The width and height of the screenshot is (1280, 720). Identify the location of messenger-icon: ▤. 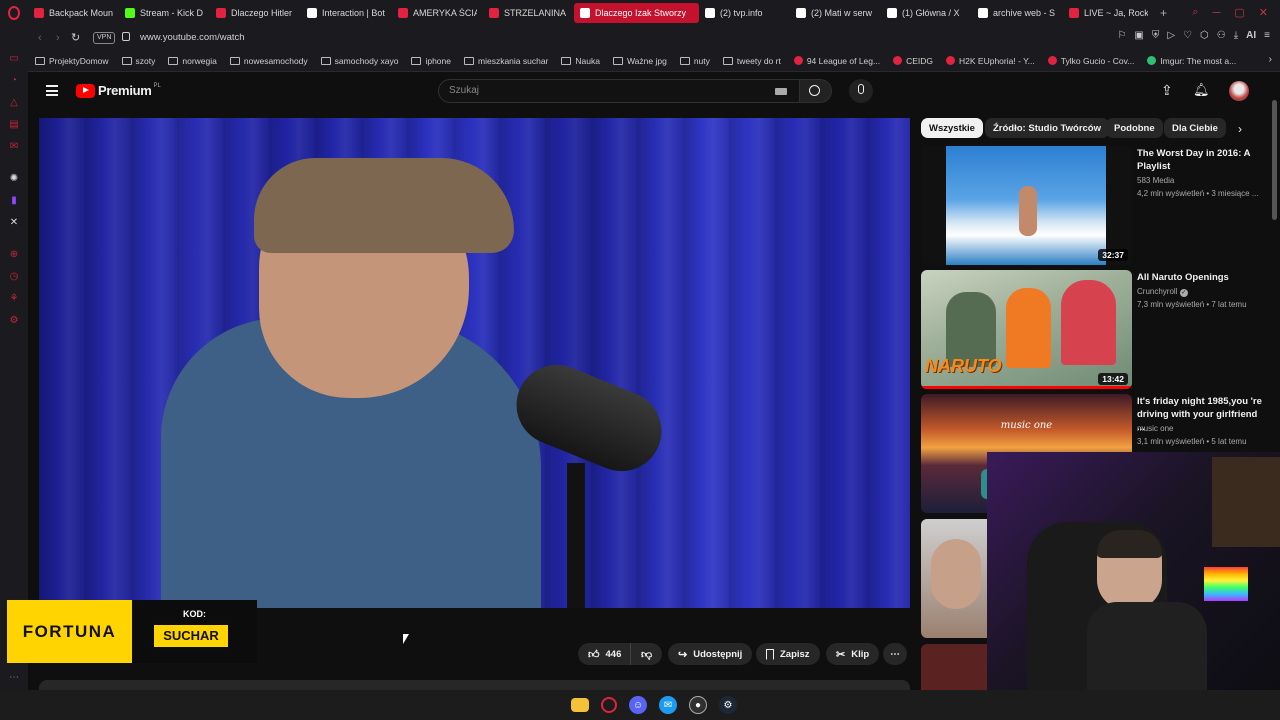
(14, 125).